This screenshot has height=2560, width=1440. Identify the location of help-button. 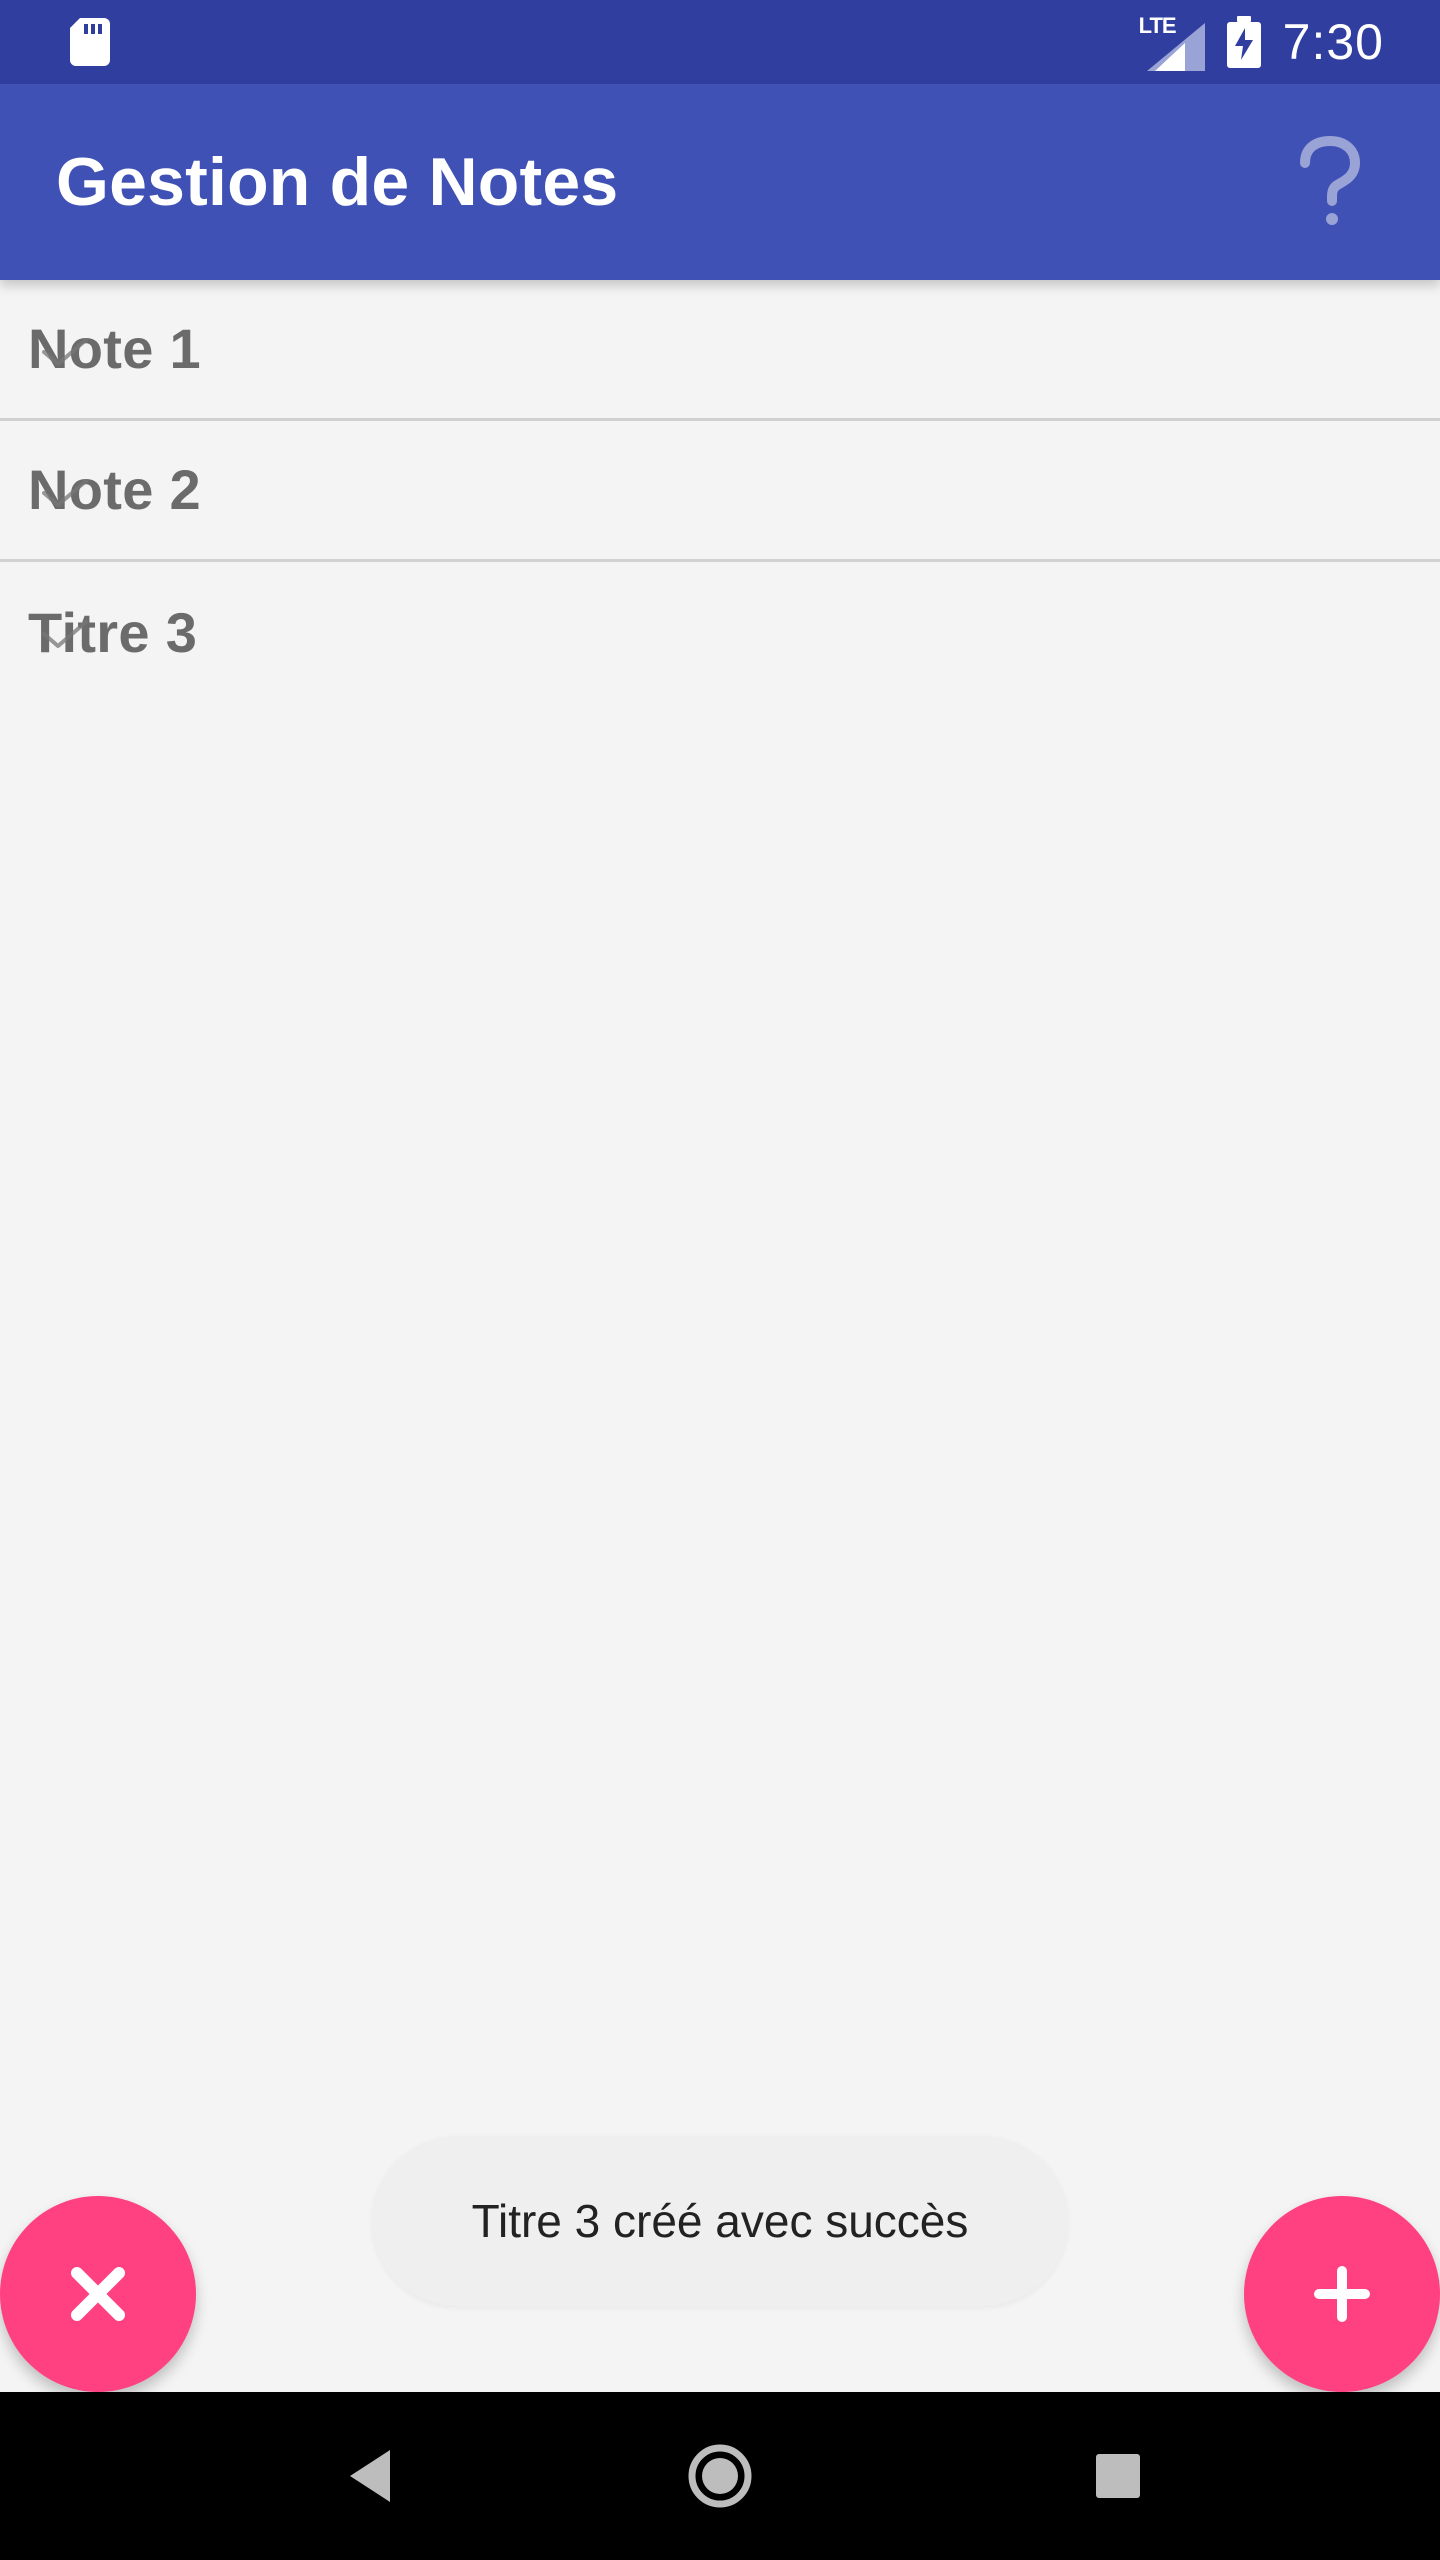
(1330, 182).